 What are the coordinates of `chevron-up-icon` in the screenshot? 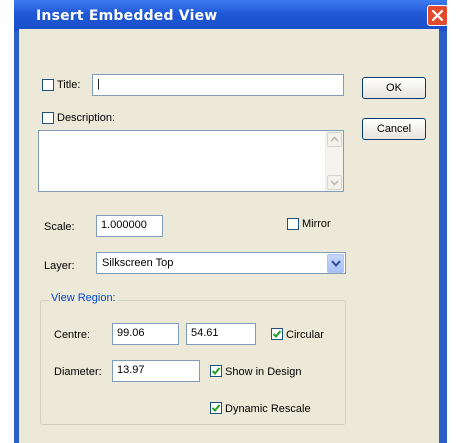 It's located at (334, 139).